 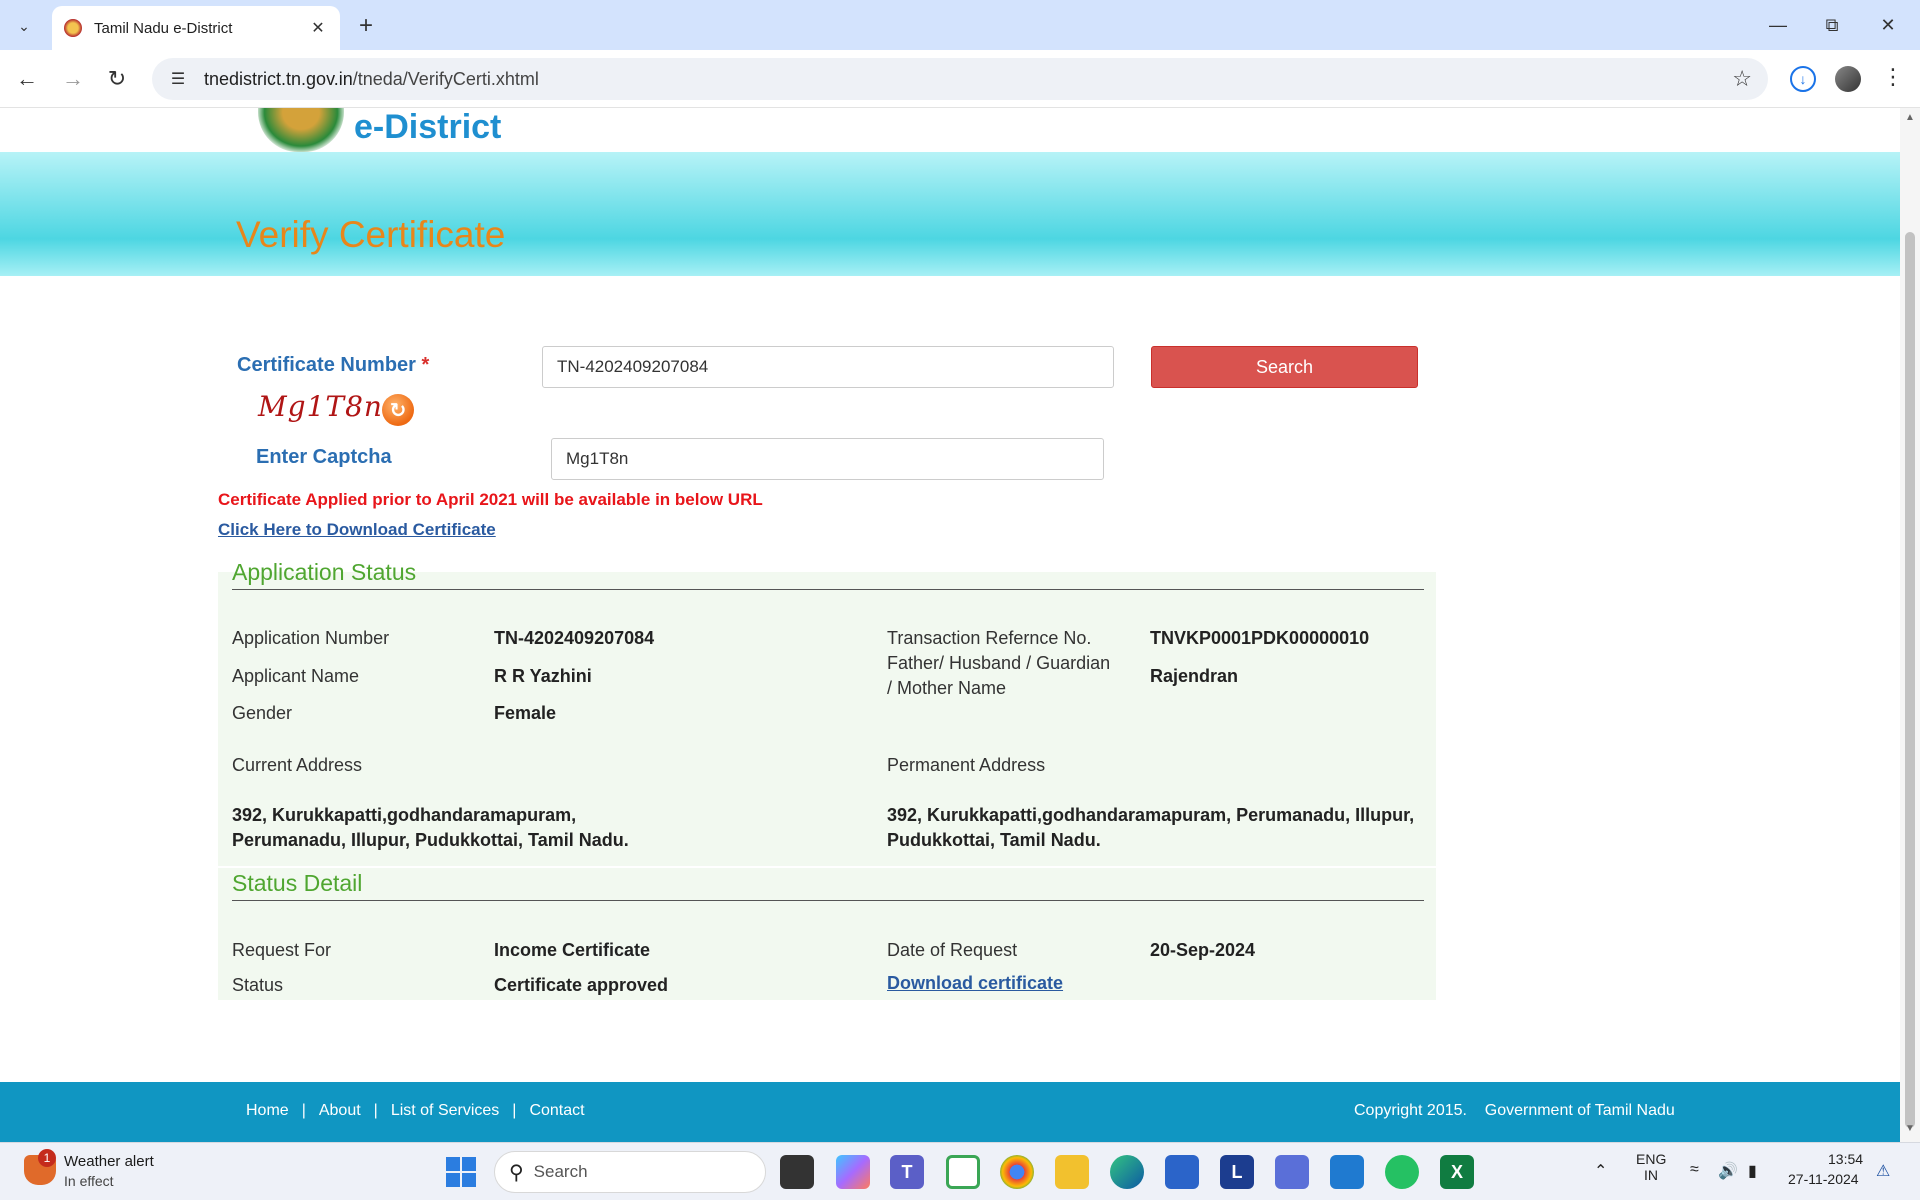 I want to click on download-certificate-detail-link: Download certificate, so click(x=975, y=983).